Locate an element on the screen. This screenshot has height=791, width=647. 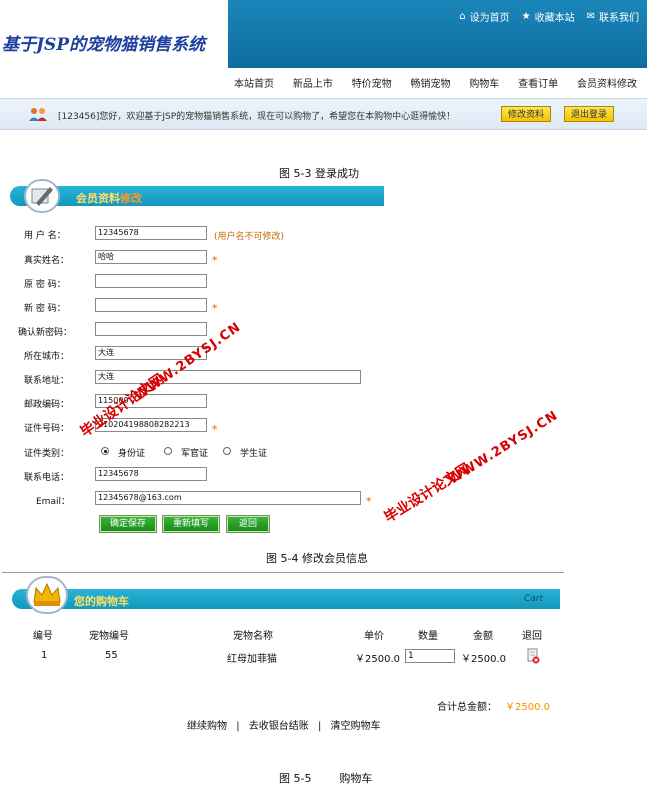
address-label: 联系地址： is located at coordinates (47, 381).